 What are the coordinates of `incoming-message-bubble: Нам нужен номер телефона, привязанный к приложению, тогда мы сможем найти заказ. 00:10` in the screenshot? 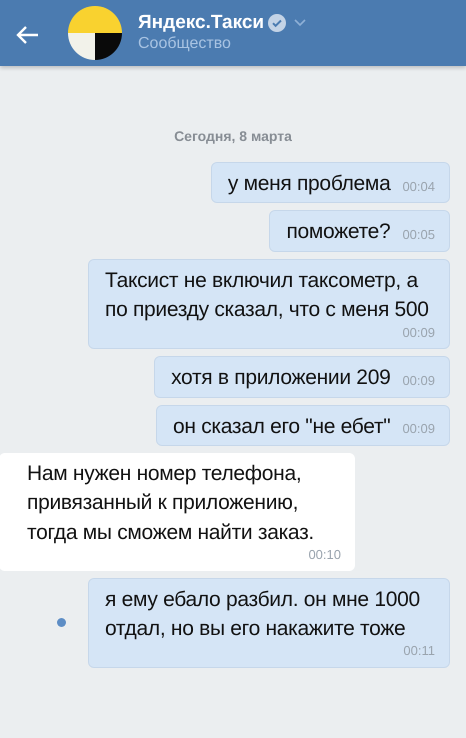 It's located at (177, 511).